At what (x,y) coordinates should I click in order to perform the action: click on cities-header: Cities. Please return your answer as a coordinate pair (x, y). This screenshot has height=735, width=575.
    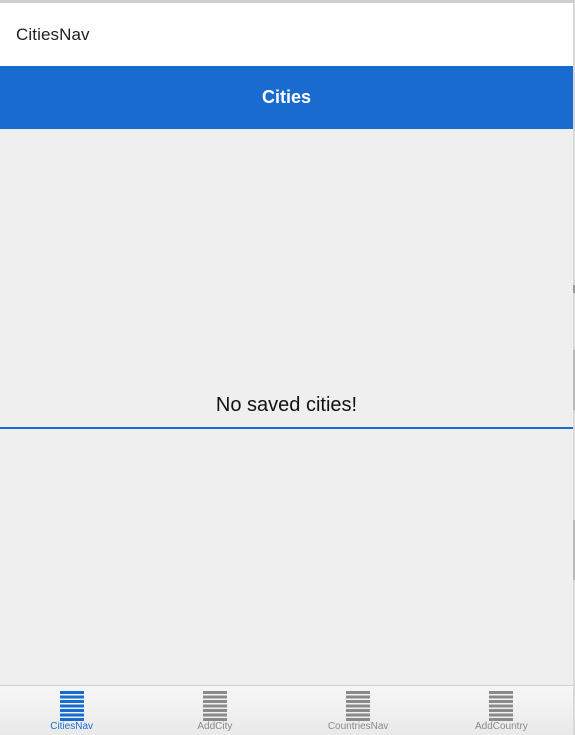
    Looking at the image, I should click on (286, 97).